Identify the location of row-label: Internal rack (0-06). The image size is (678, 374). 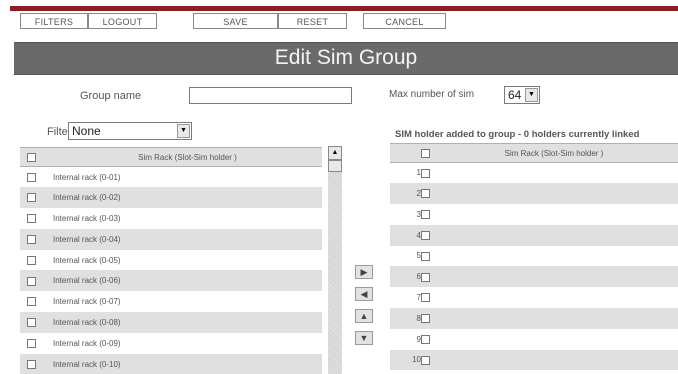
(87, 281).